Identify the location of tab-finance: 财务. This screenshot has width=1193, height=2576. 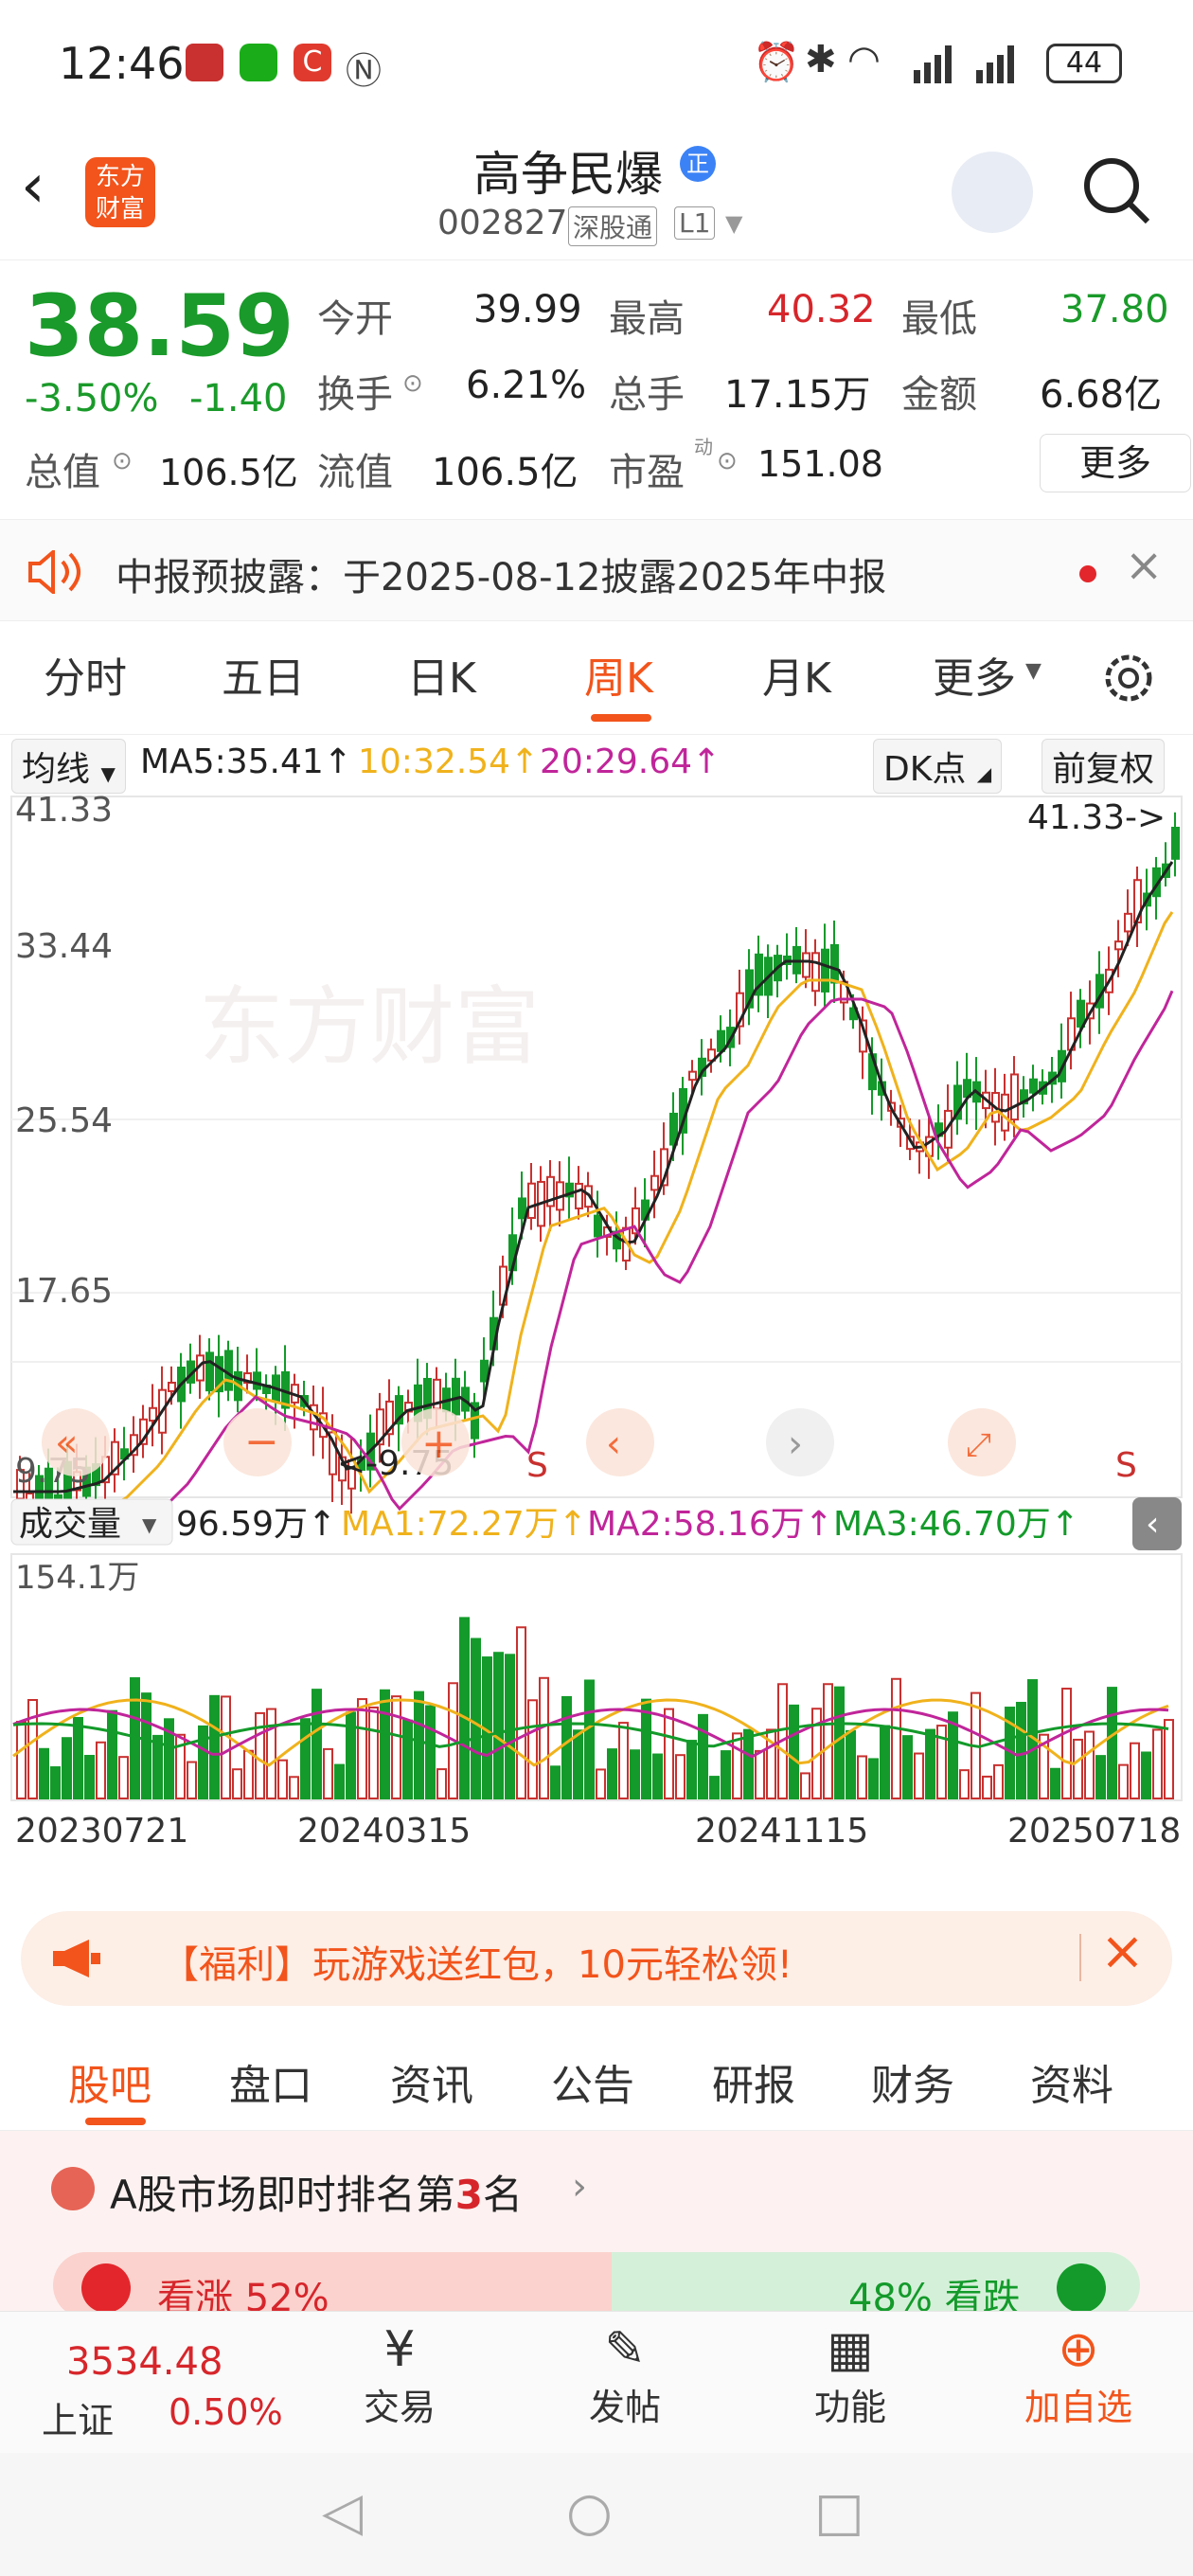
(912, 2081).